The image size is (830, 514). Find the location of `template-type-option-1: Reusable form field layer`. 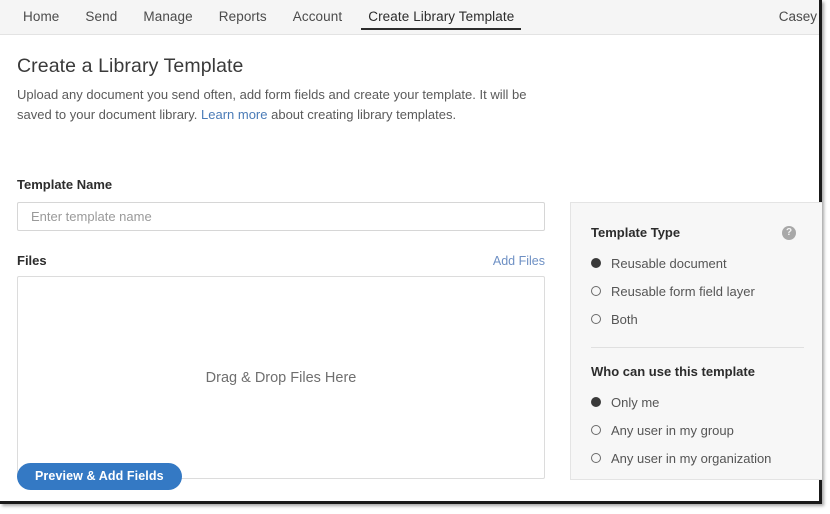

template-type-option-1: Reusable form field layer is located at coordinates (697, 291).